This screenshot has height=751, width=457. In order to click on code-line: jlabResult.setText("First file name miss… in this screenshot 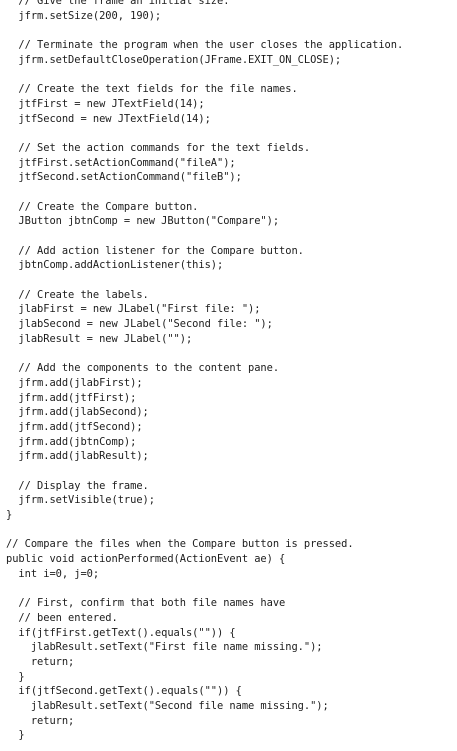, I will do `click(164, 647)`.